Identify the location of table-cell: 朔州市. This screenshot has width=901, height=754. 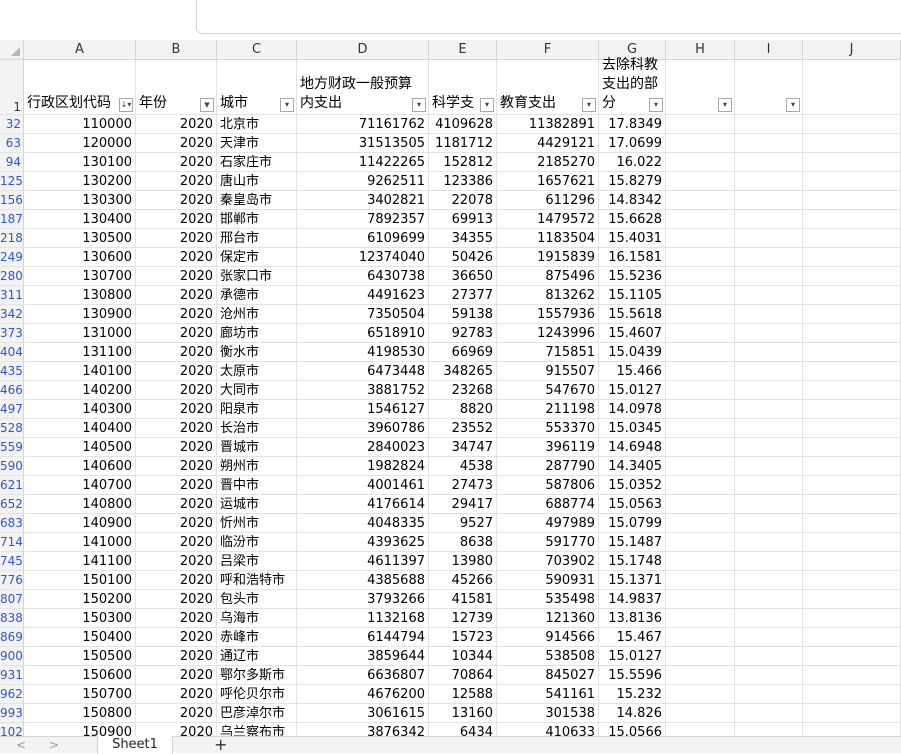
(257, 466).